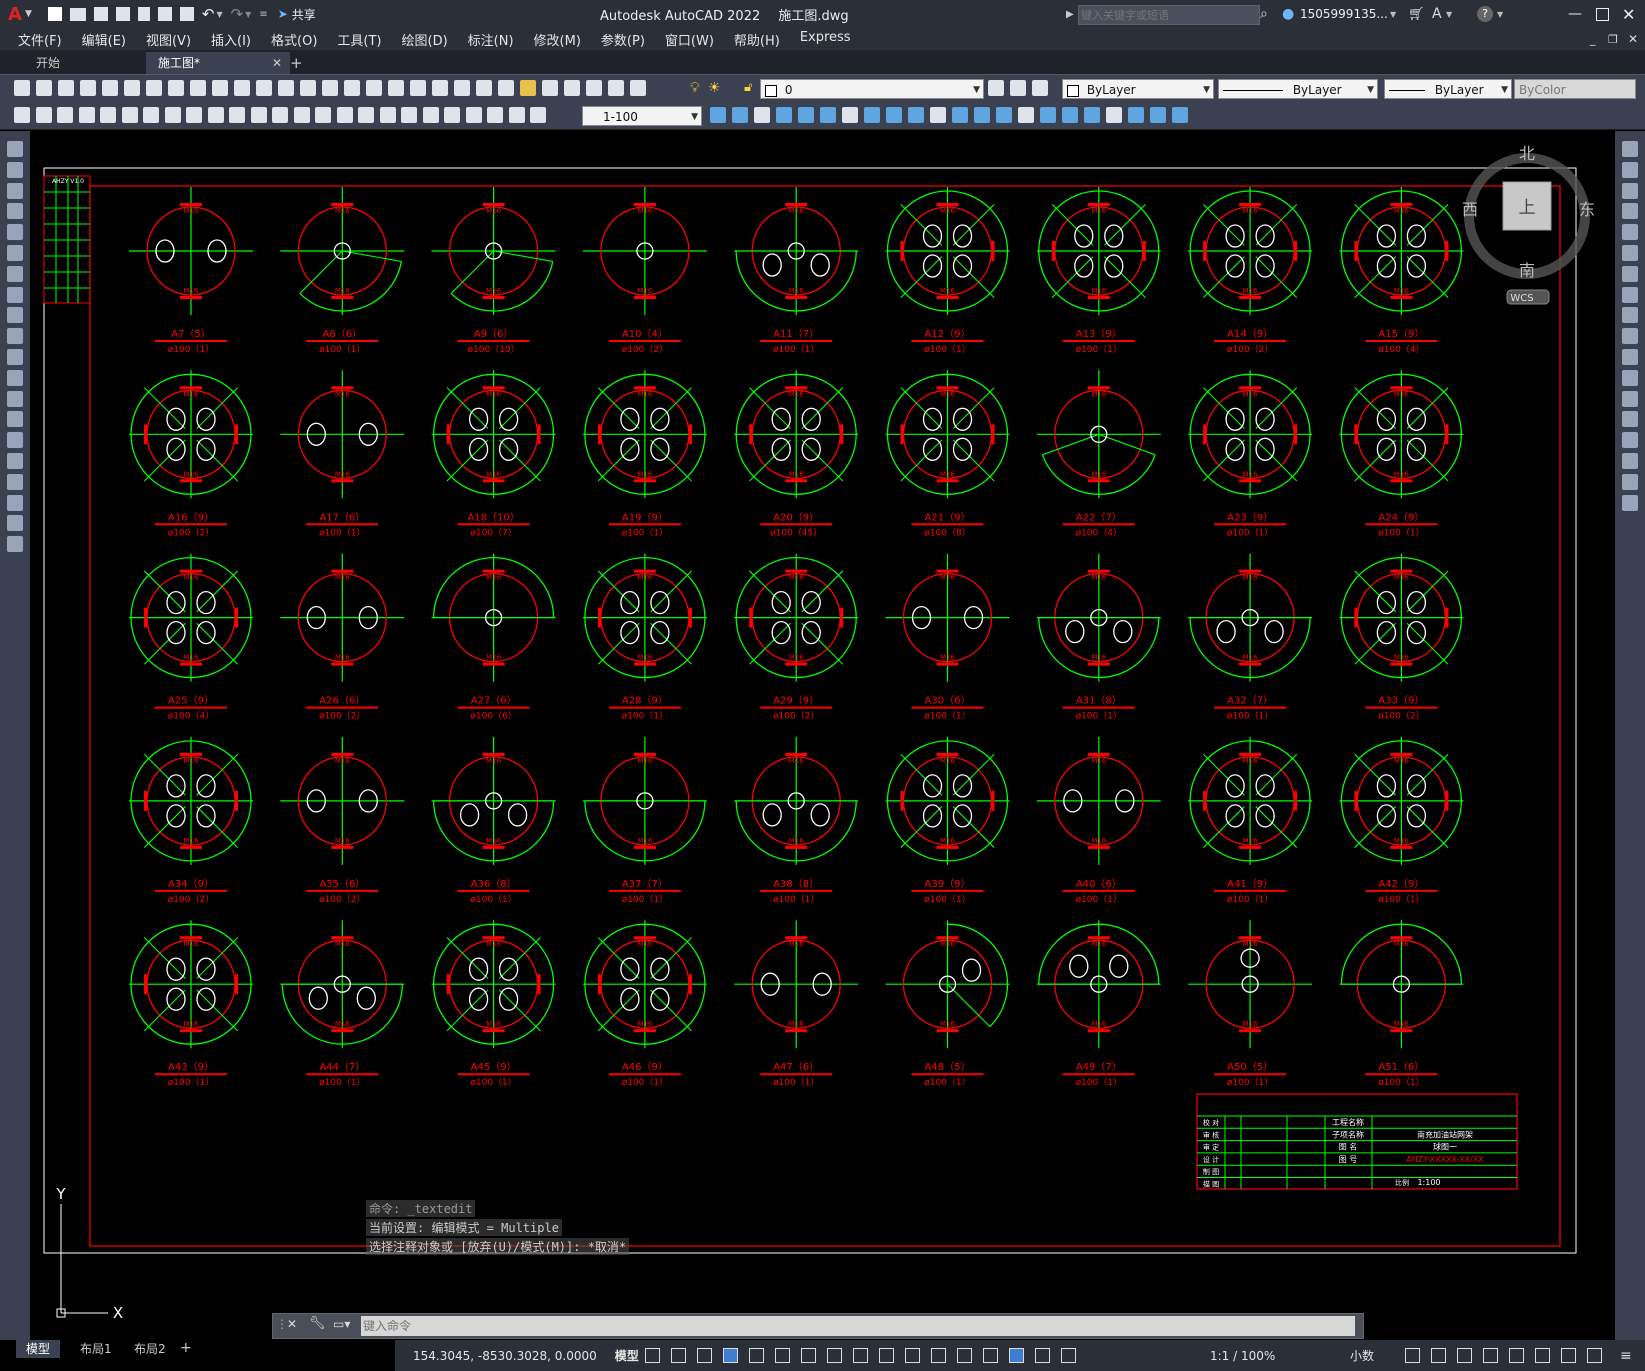 The image size is (1645, 1371). I want to click on scale-icon, so click(1630, 294).